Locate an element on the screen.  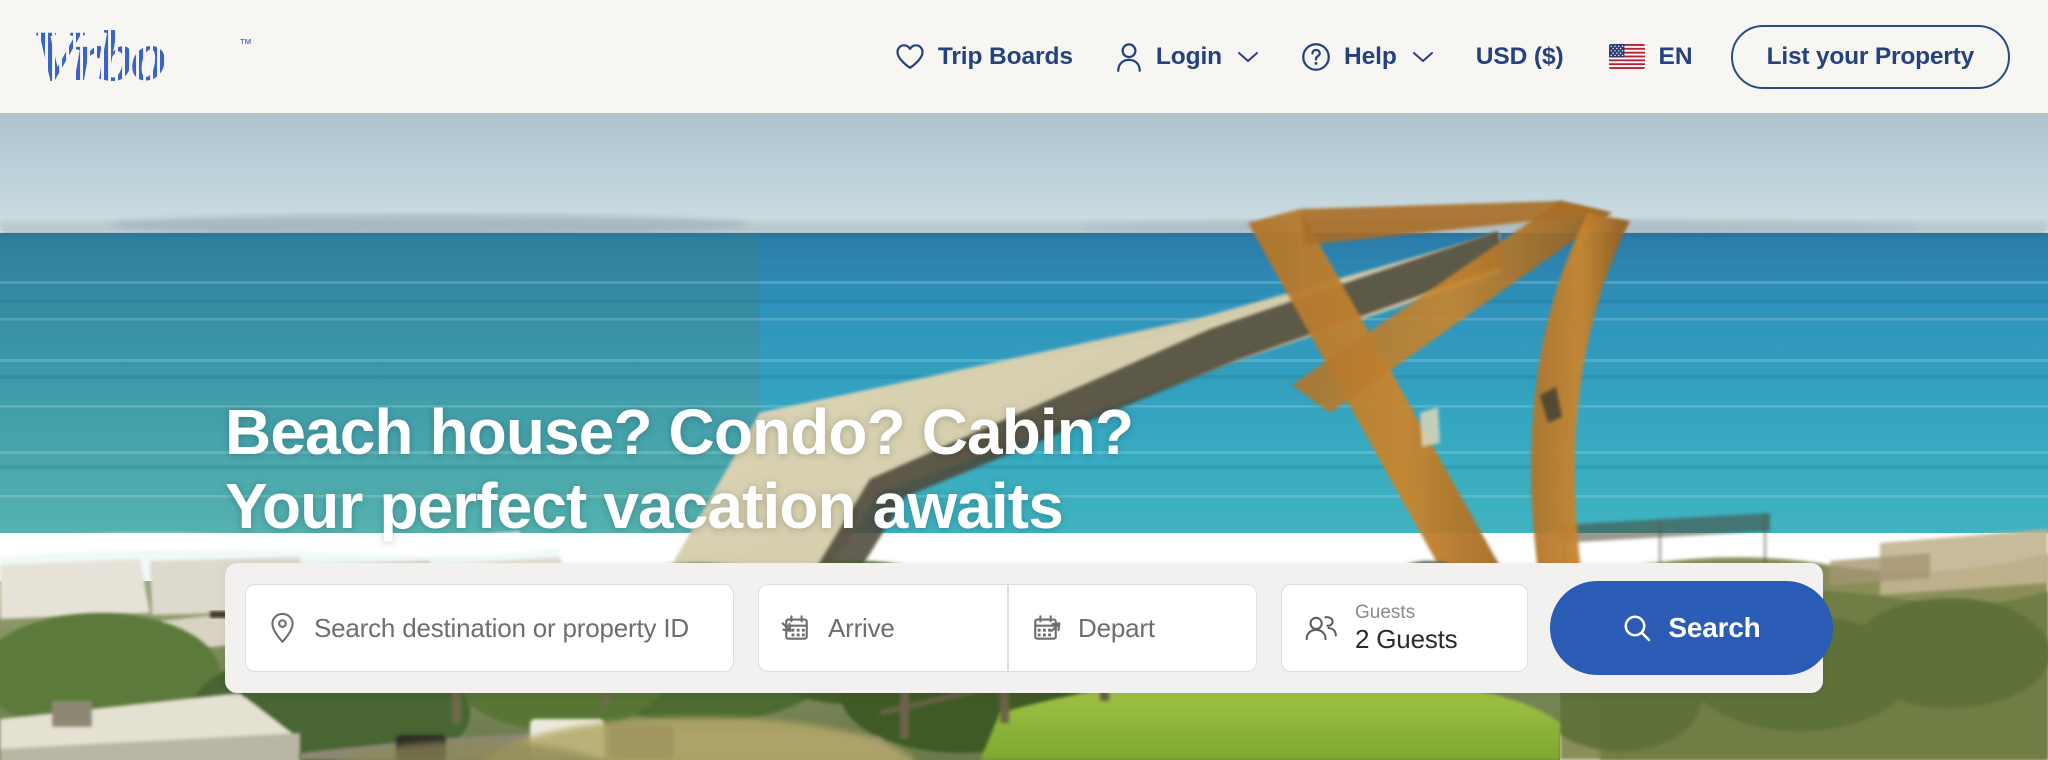
us-flag-icon is located at coordinates (1626, 56).